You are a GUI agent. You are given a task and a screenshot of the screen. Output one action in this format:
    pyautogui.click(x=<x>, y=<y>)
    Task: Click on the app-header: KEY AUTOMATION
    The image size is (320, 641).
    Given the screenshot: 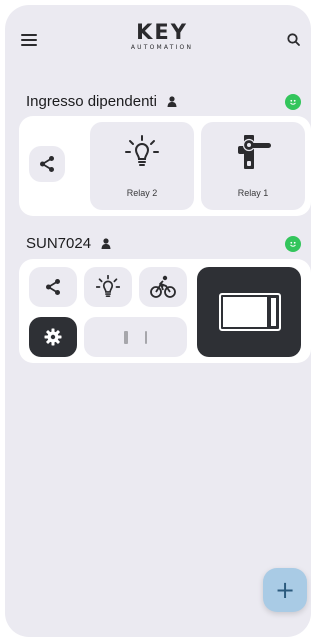 What is the action you would take?
    pyautogui.click(x=158, y=40)
    